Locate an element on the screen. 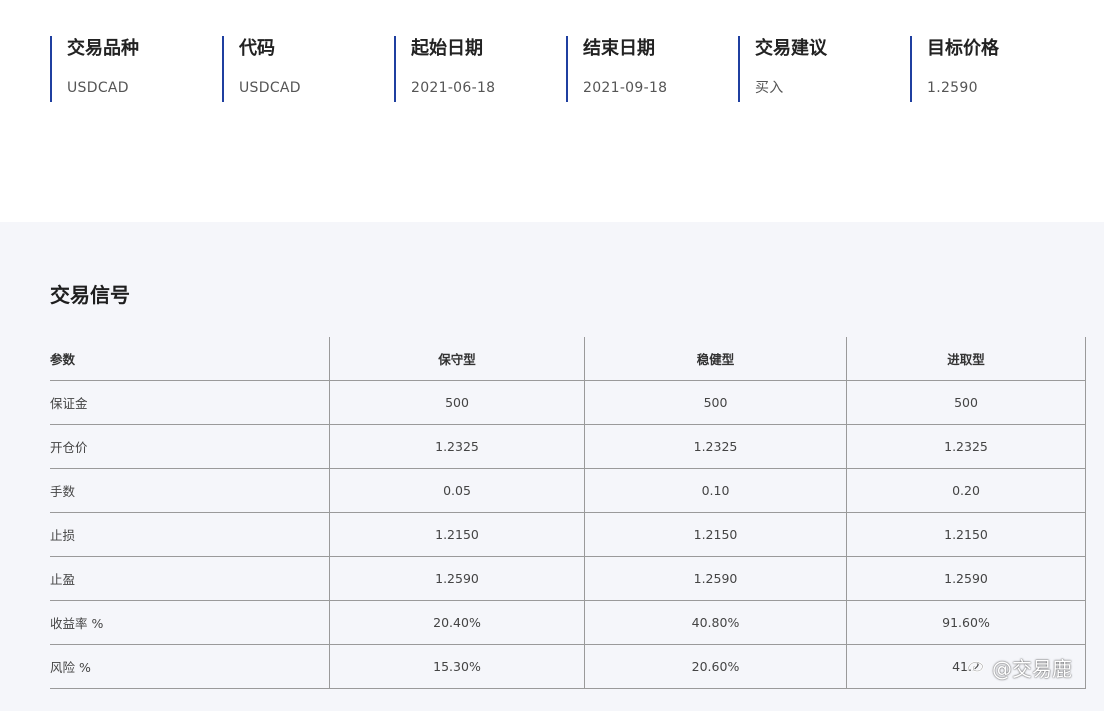 This screenshot has width=1104, height=711. table-row: 止损 1.2150 1.2150 1.2150 is located at coordinates (568, 534).